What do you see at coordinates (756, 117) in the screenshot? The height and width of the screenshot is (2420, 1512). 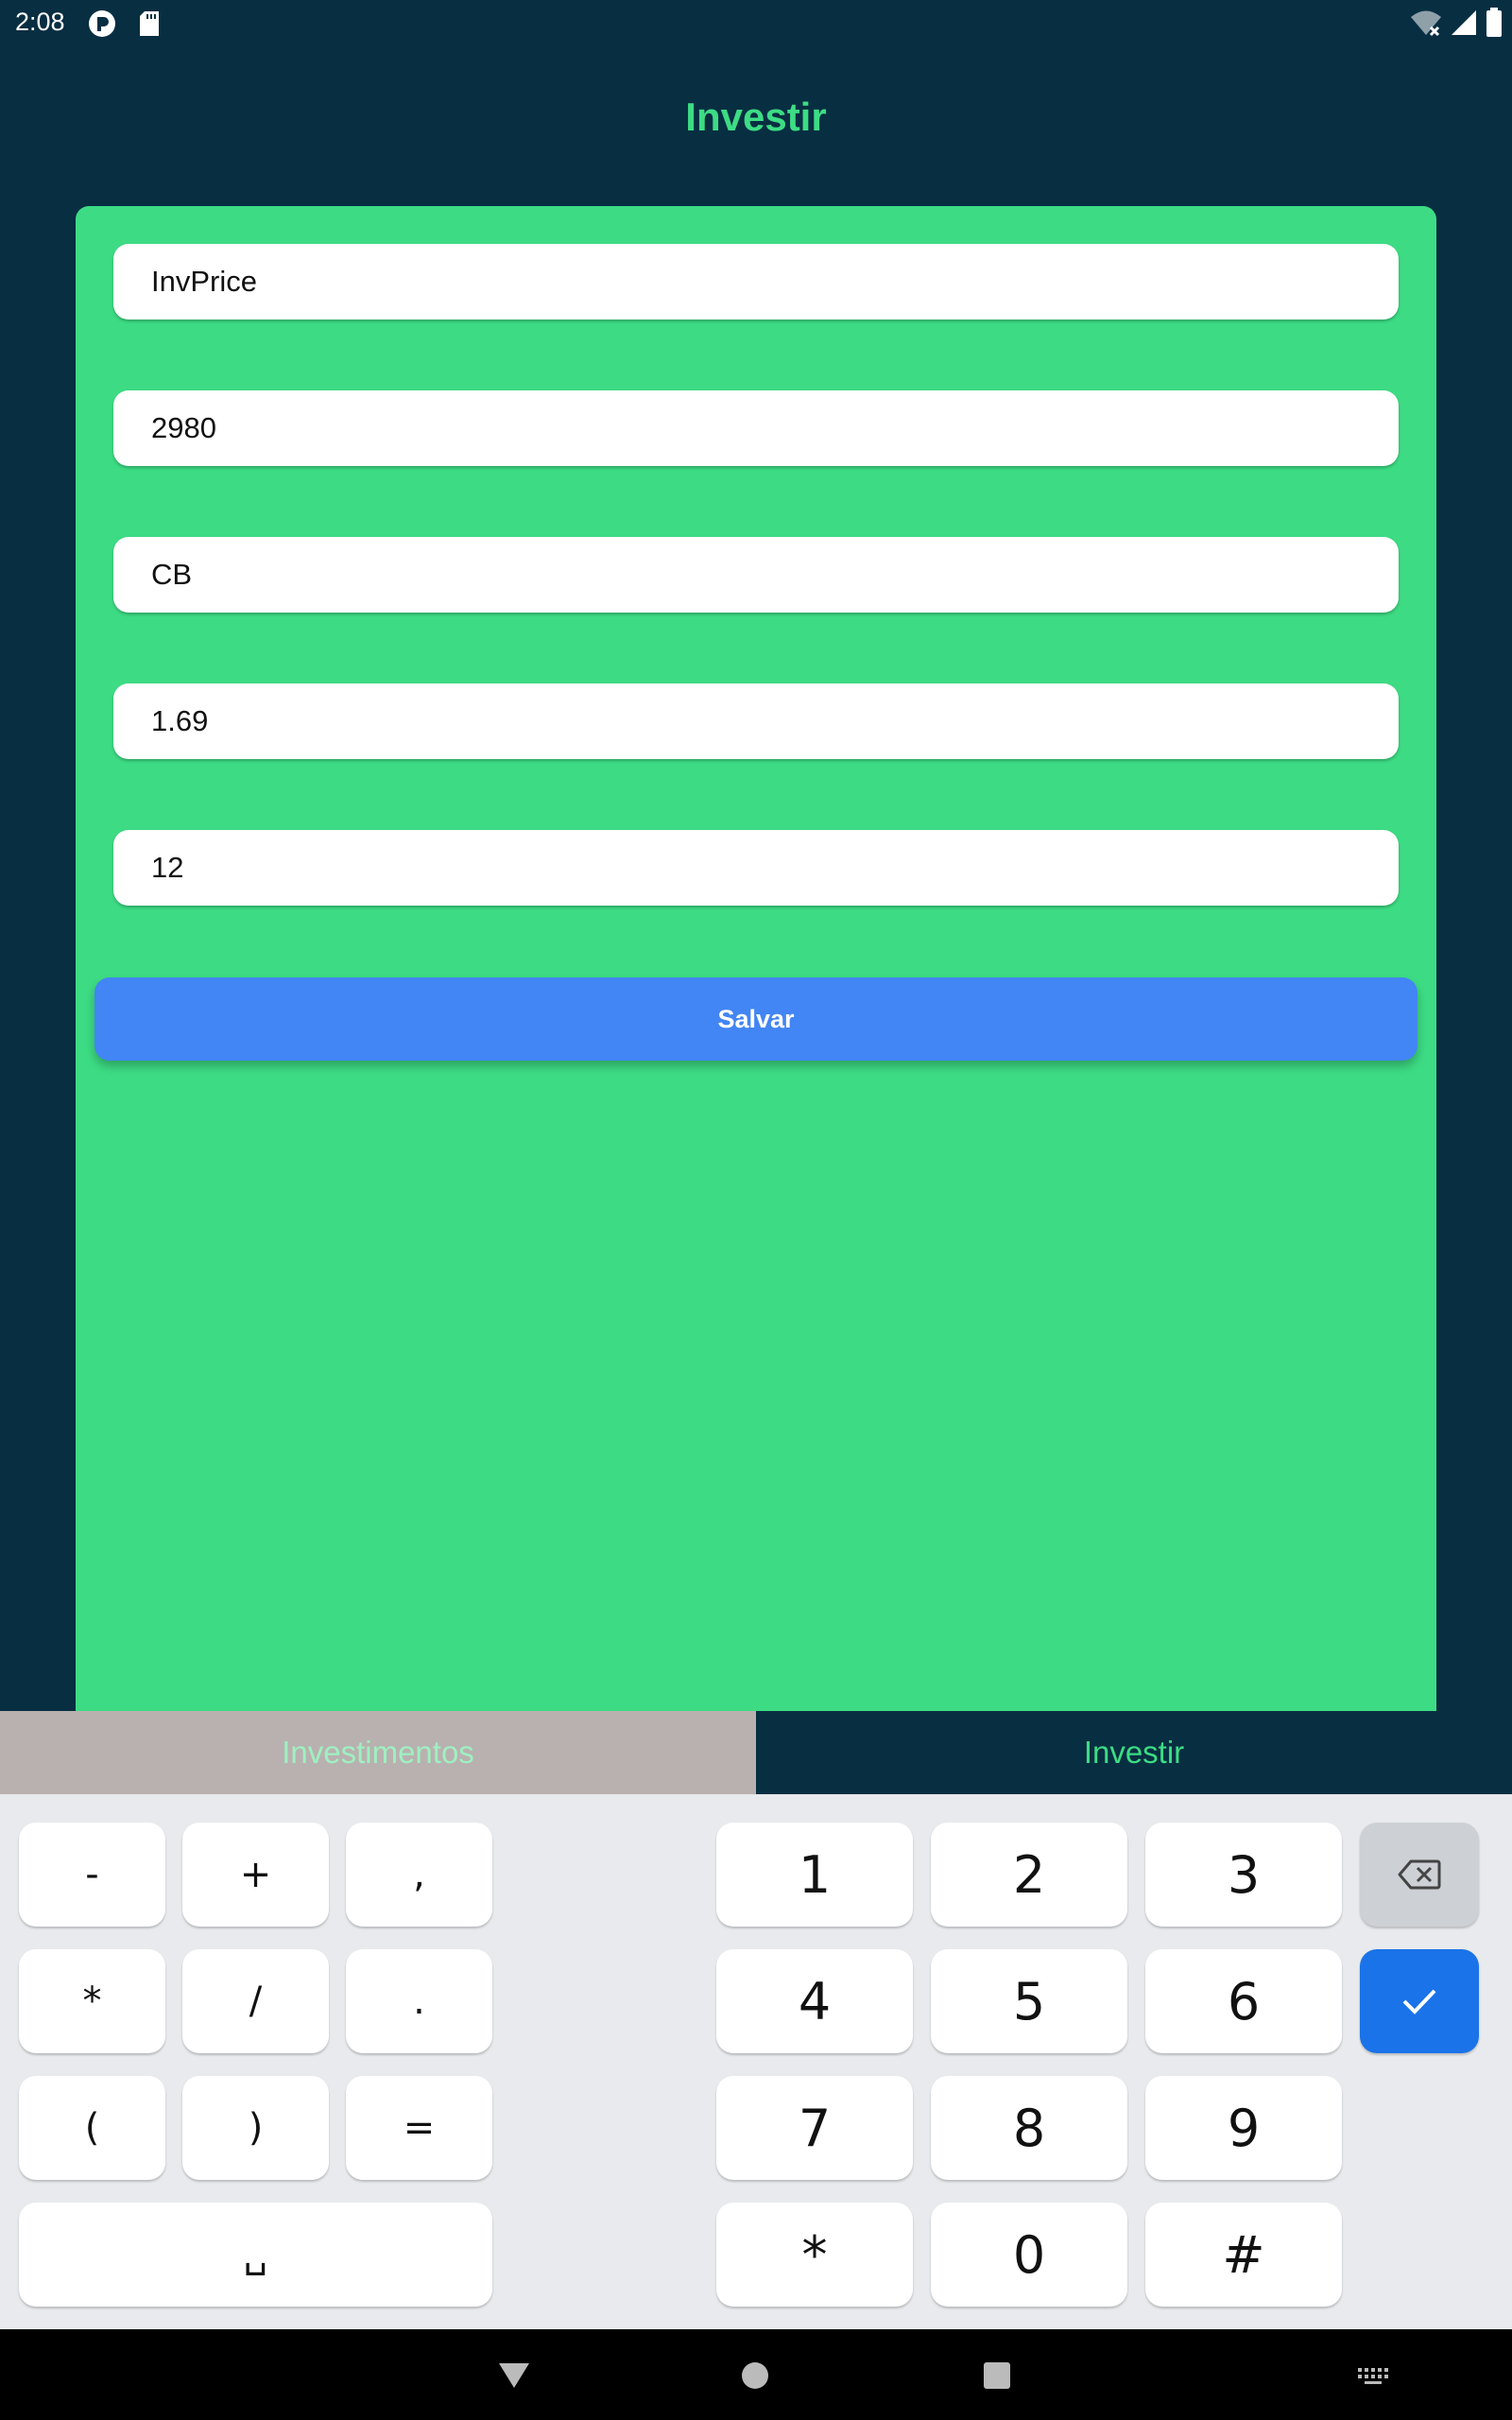 I see `page-title: Investir` at bounding box center [756, 117].